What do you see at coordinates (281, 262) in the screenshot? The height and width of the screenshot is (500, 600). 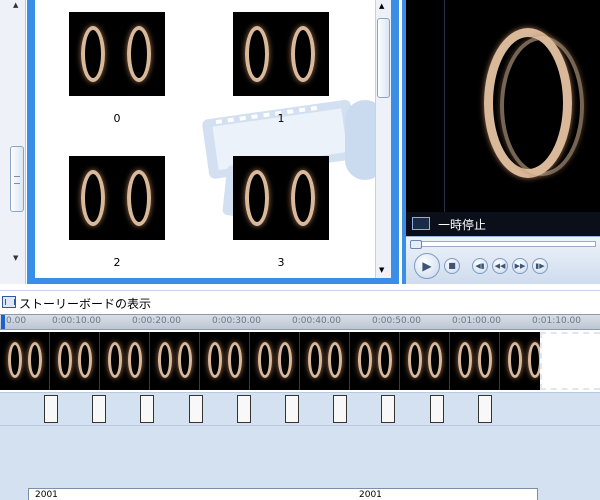 I see `clip-label: 3` at bounding box center [281, 262].